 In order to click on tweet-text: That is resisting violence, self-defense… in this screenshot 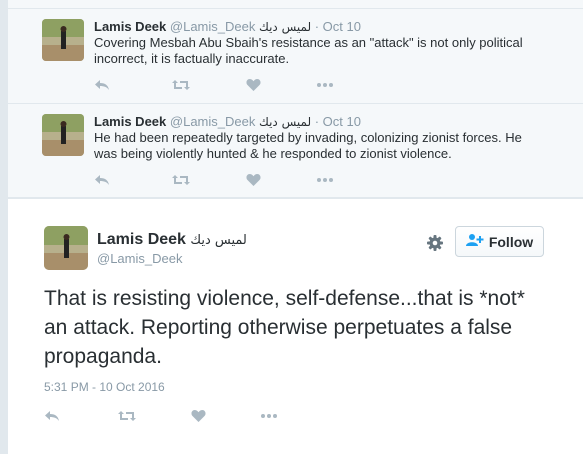, I will do `click(284, 327)`.